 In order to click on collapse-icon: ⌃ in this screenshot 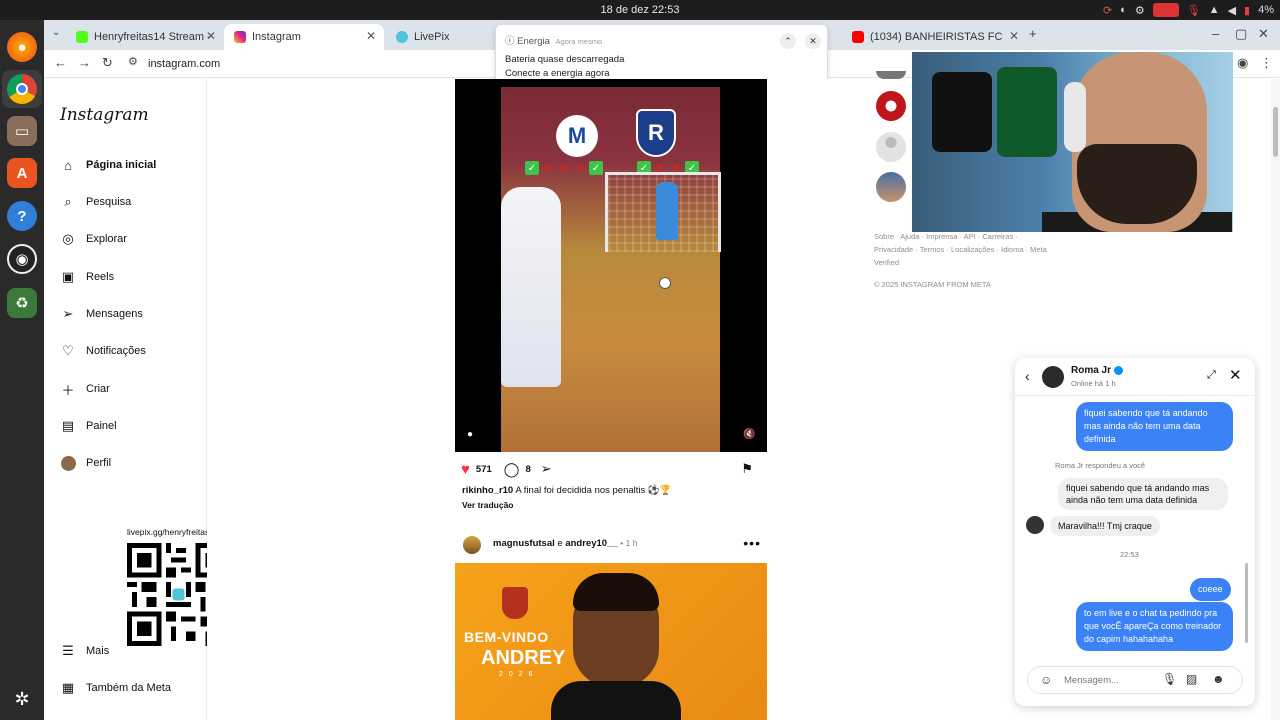, I will do `click(788, 41)`.